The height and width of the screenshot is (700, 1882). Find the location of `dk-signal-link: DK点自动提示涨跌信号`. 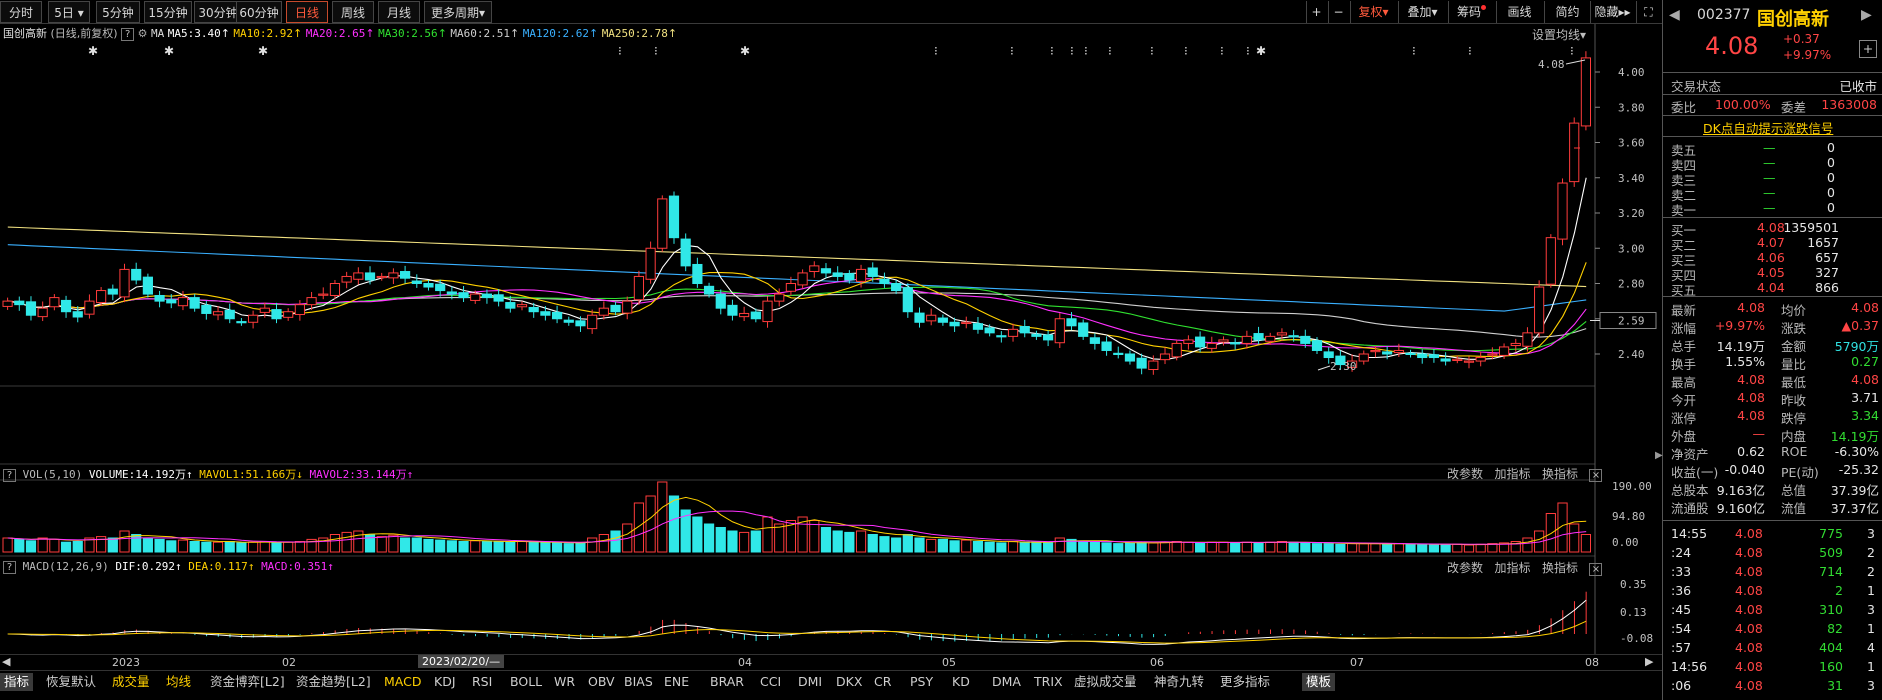

dk-signal-link: DK点自动提示涨跌信号 is located at coordinates (1772, 127).